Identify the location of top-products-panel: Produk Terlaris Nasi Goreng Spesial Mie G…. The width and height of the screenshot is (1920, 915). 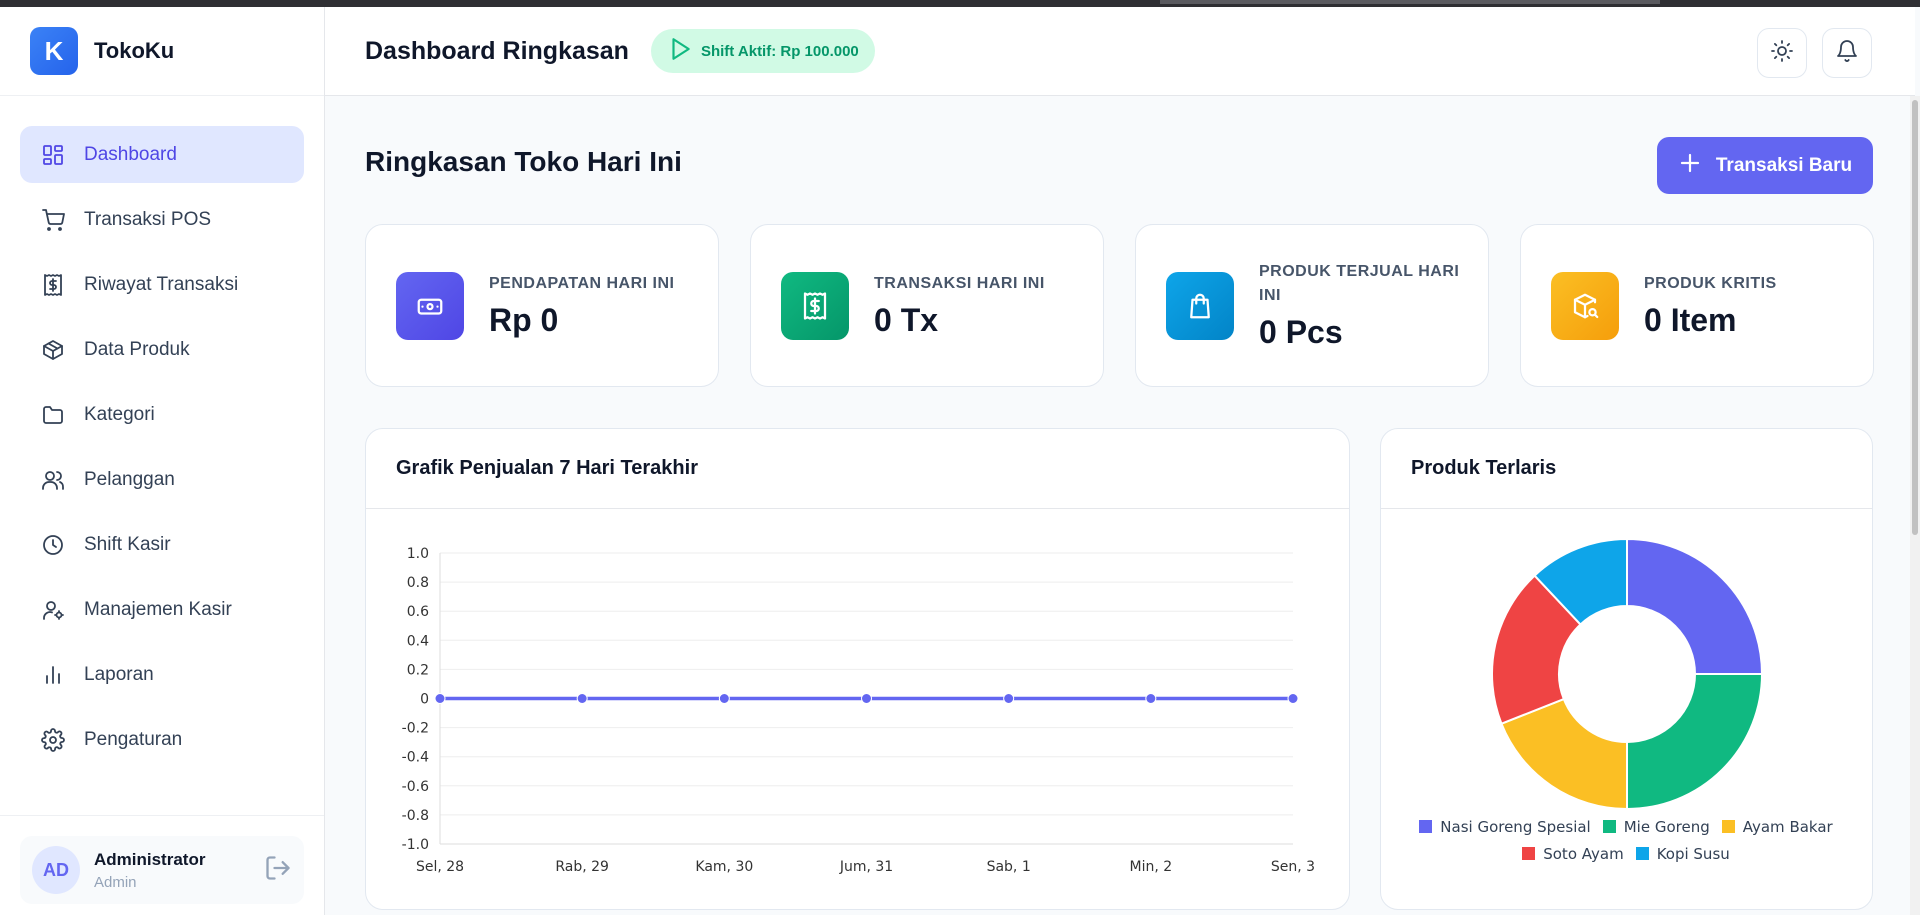
(1626, 669).